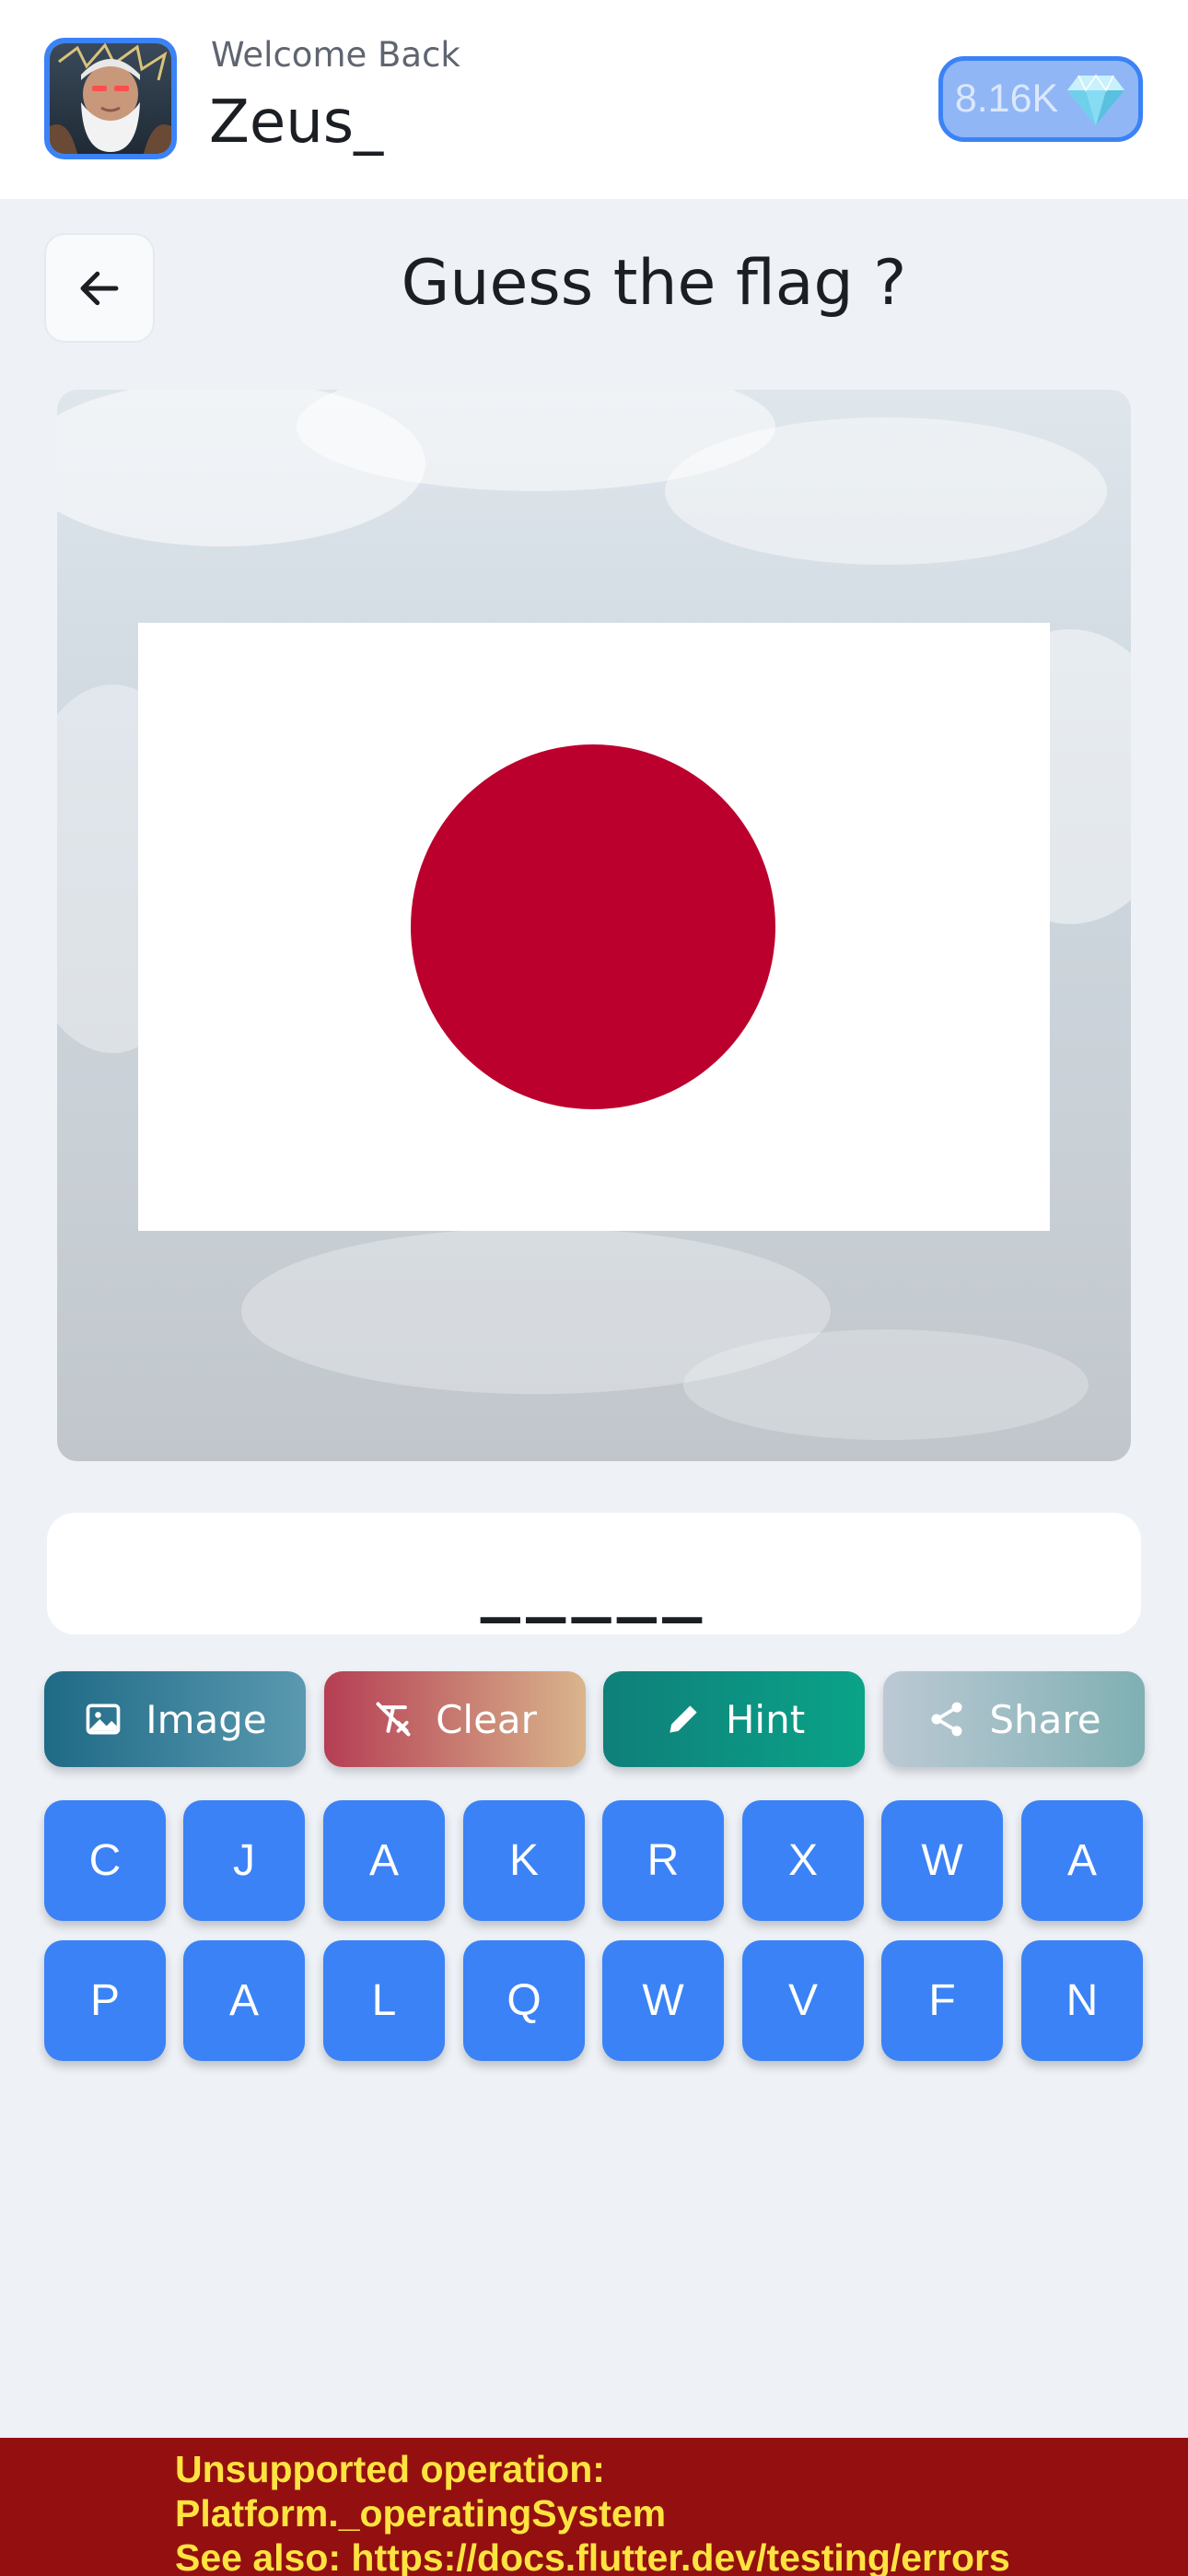  Describe the element at coordinates (1082, 2000) in the screenshot. I see `letter-key: N` at that location.